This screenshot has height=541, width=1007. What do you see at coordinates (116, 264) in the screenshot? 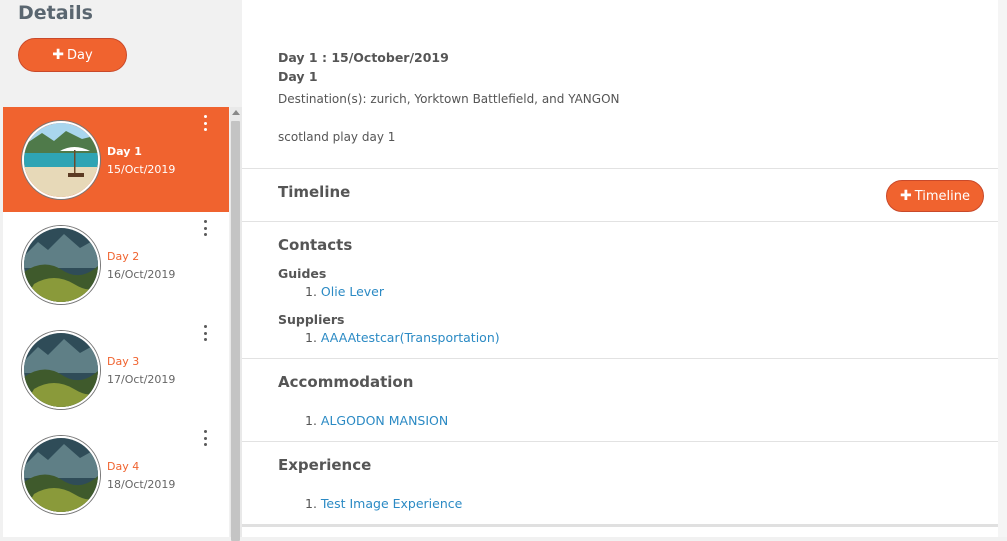
I see `day-item-2: Day 2 16/Oct/2019` at bounding box center [116, 264].